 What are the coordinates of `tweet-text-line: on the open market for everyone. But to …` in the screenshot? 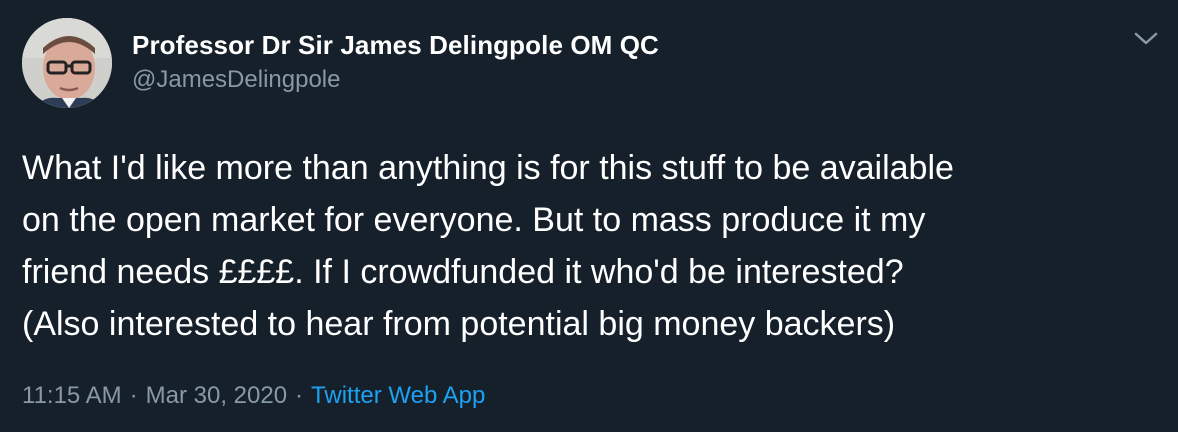 It's located at (474, 220).